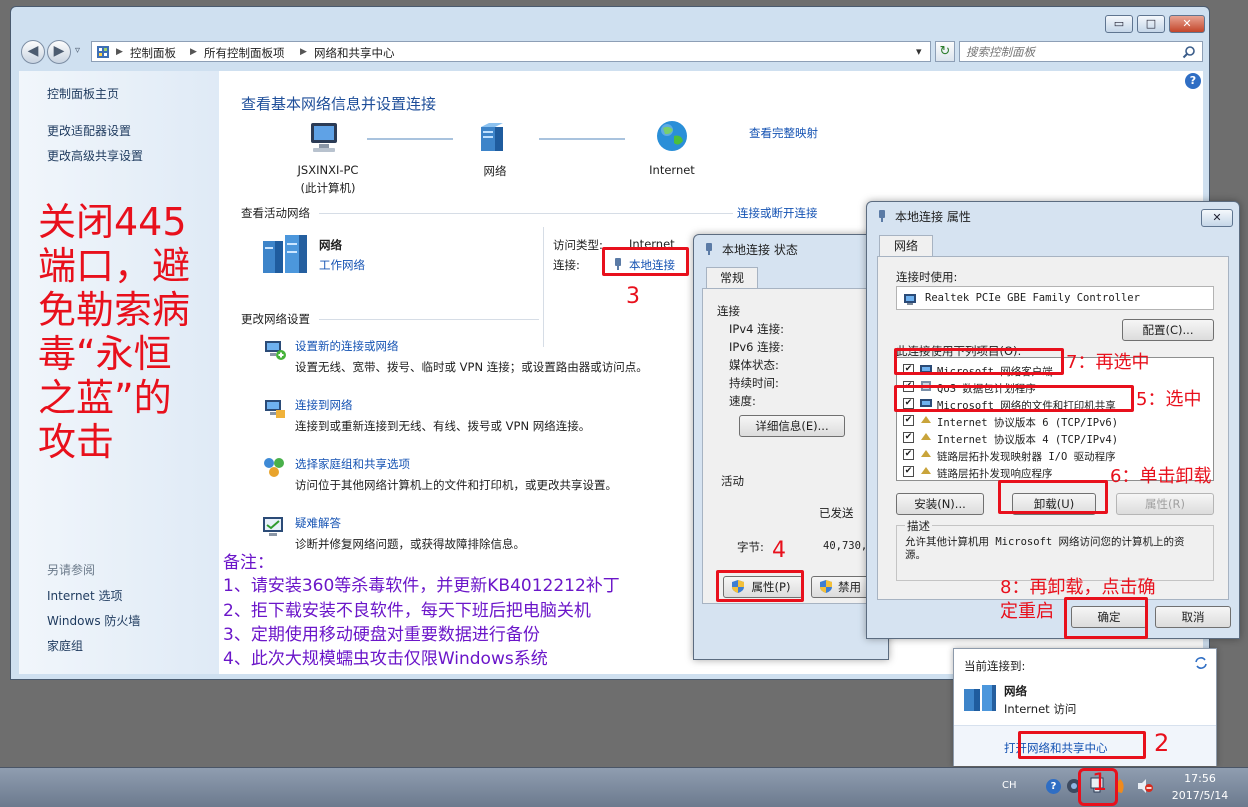 The height and width of the screenshot is (807, 1248). What do you see at coordinates (760, 586) in the screenshot?
I see `step-4-highlight` at bounding box center [760, 586].